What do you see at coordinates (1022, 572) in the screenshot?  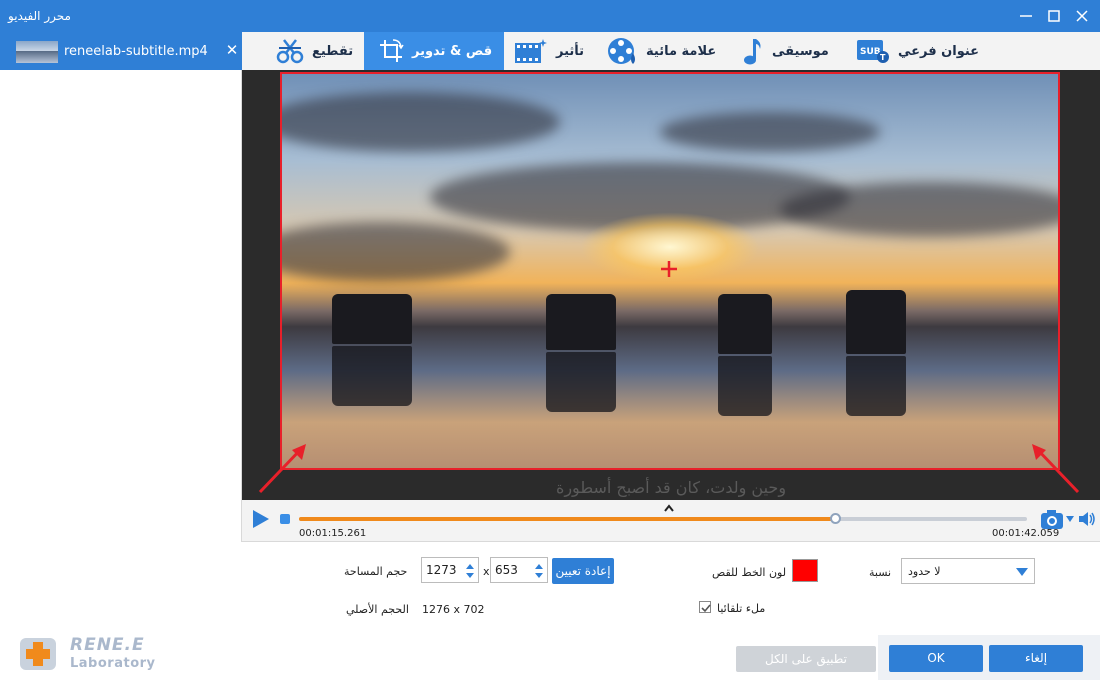 I see `chevron-down-icon` at bounding box center [1022, 572].